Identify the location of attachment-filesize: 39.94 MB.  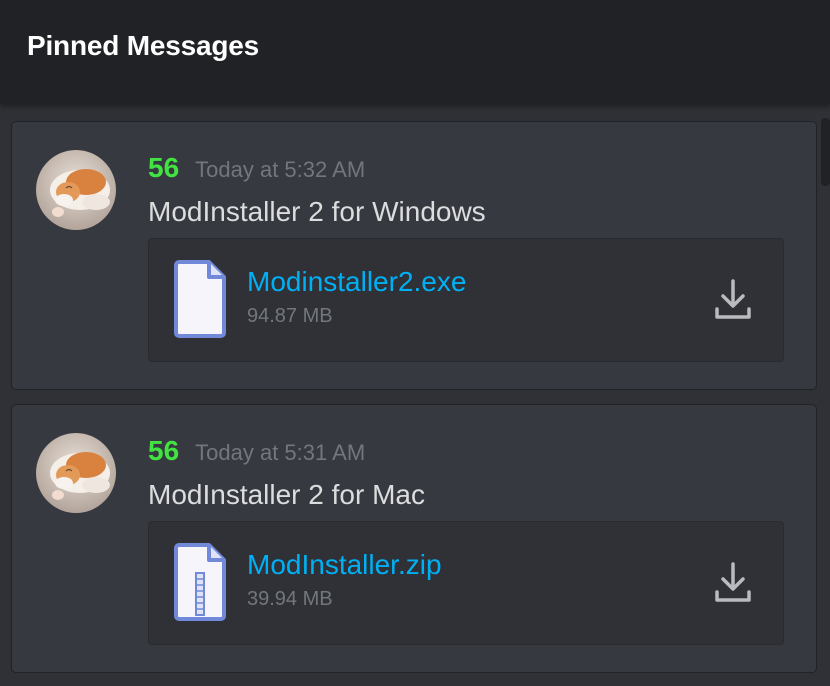
(290, 599).